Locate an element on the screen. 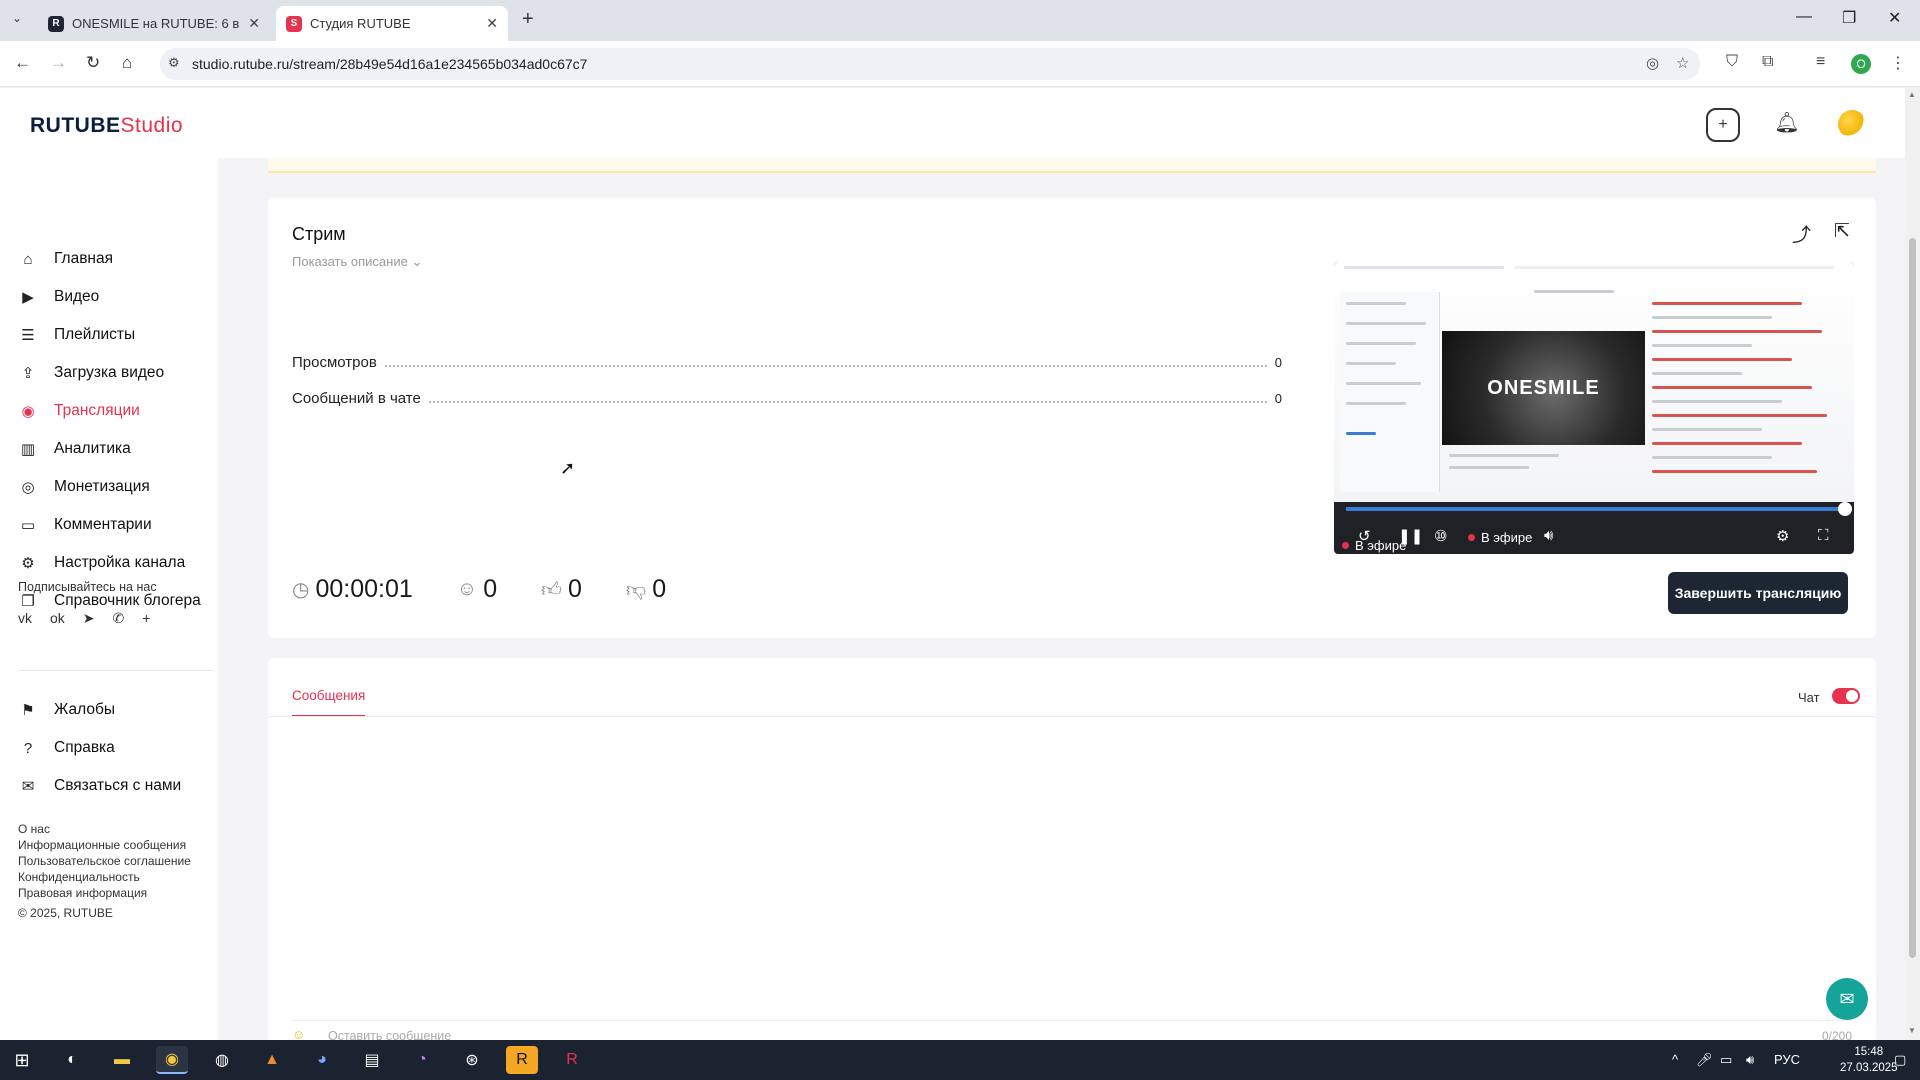  vk-icon: vk is located at coordinates (25, 618).